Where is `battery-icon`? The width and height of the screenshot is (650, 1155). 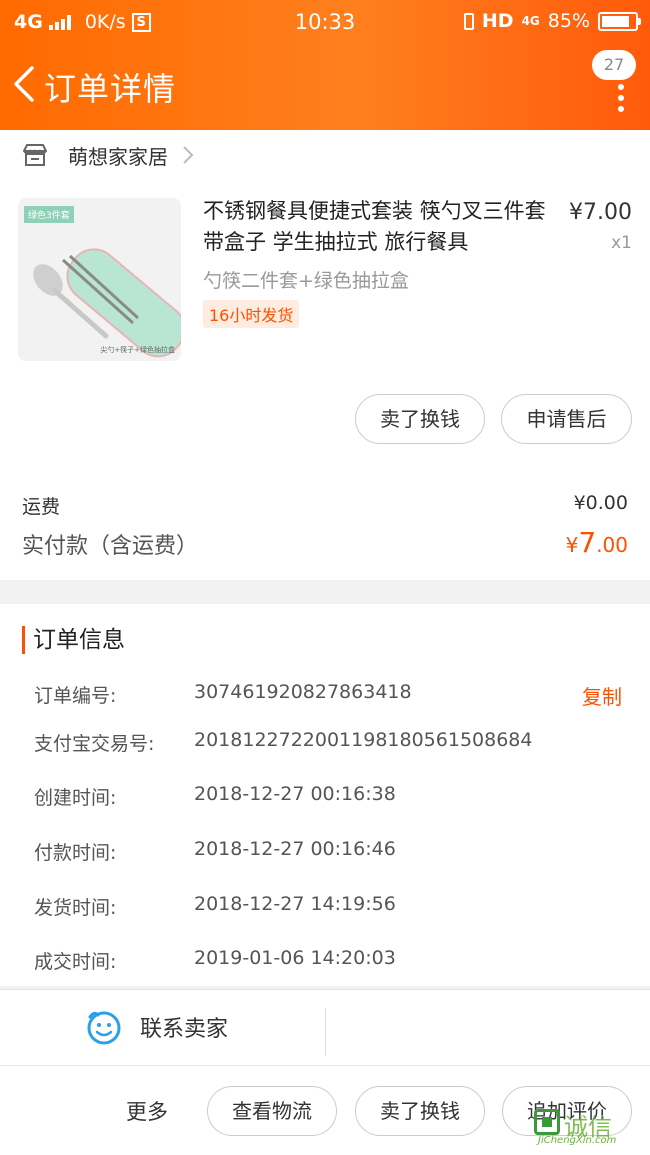
battery-icon is located at coordinates (619, 21).